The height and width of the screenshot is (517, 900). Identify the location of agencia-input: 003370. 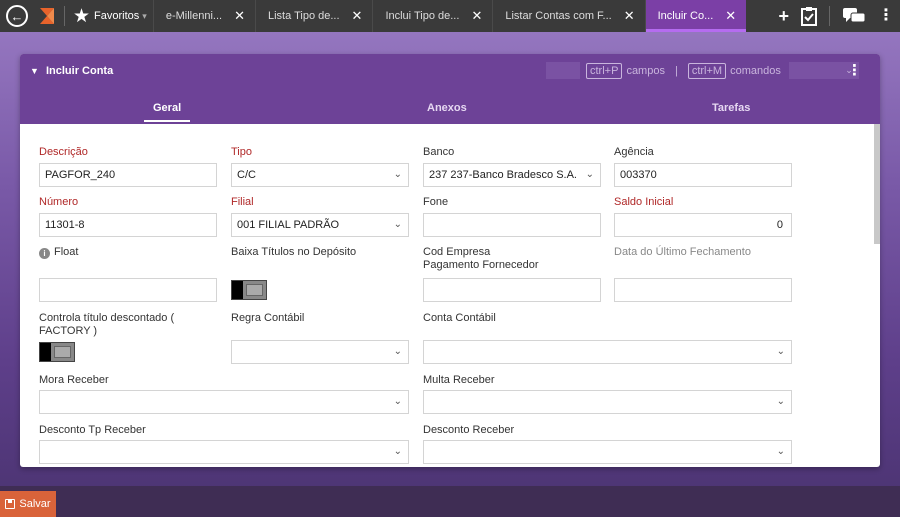
(703, 175).